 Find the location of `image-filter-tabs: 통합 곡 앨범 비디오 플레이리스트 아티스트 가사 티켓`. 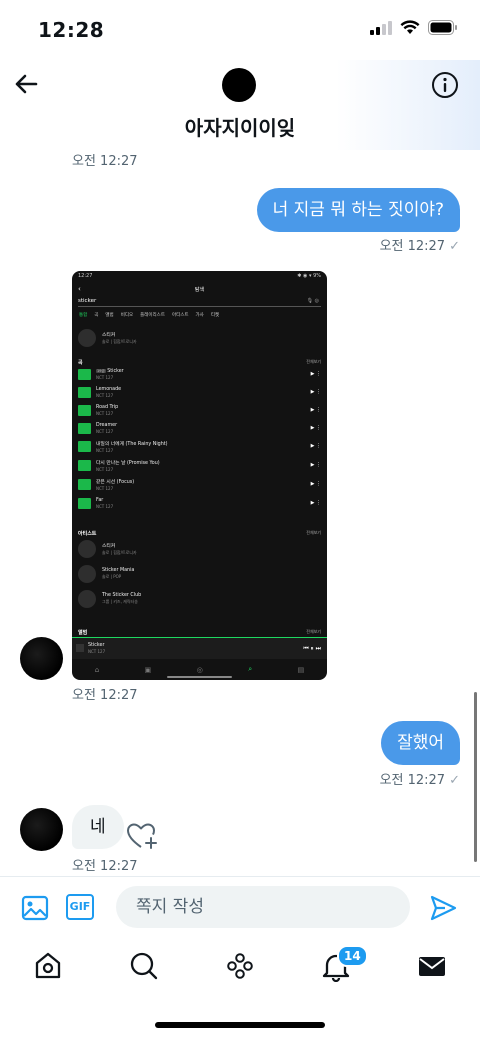

image-filter-tabs: 통합 곡 앨범 비디오 플레이리스트 아티스트 가사 티켓 is located at coordinates (149, 315).